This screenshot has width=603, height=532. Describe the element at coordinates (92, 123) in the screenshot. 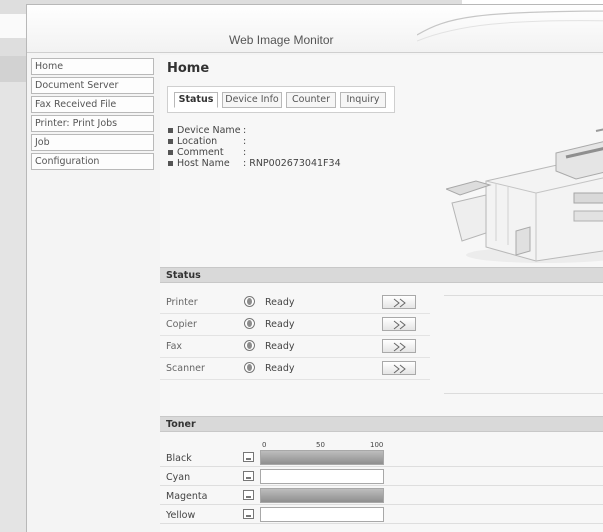

I see `sidebar-item-printer-print-jobs: Printer: Print Jobs` at that location.